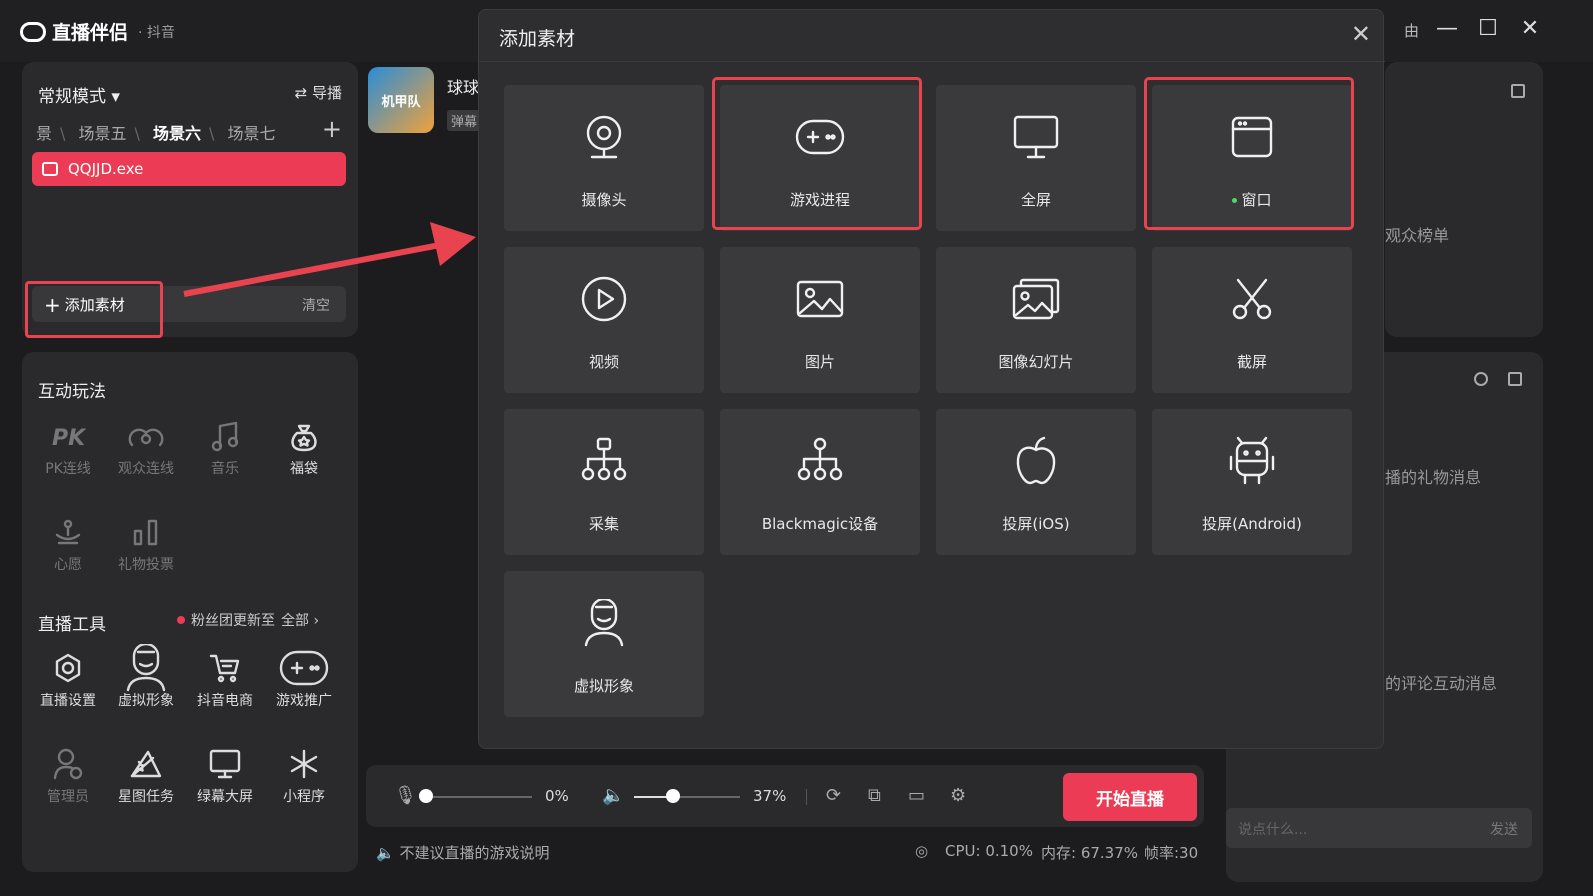 The image size is (1593, 896). Describe the element at coordinates (189, 169) in the screenshot. I see `source-item: QQJJD.exe` at that location.